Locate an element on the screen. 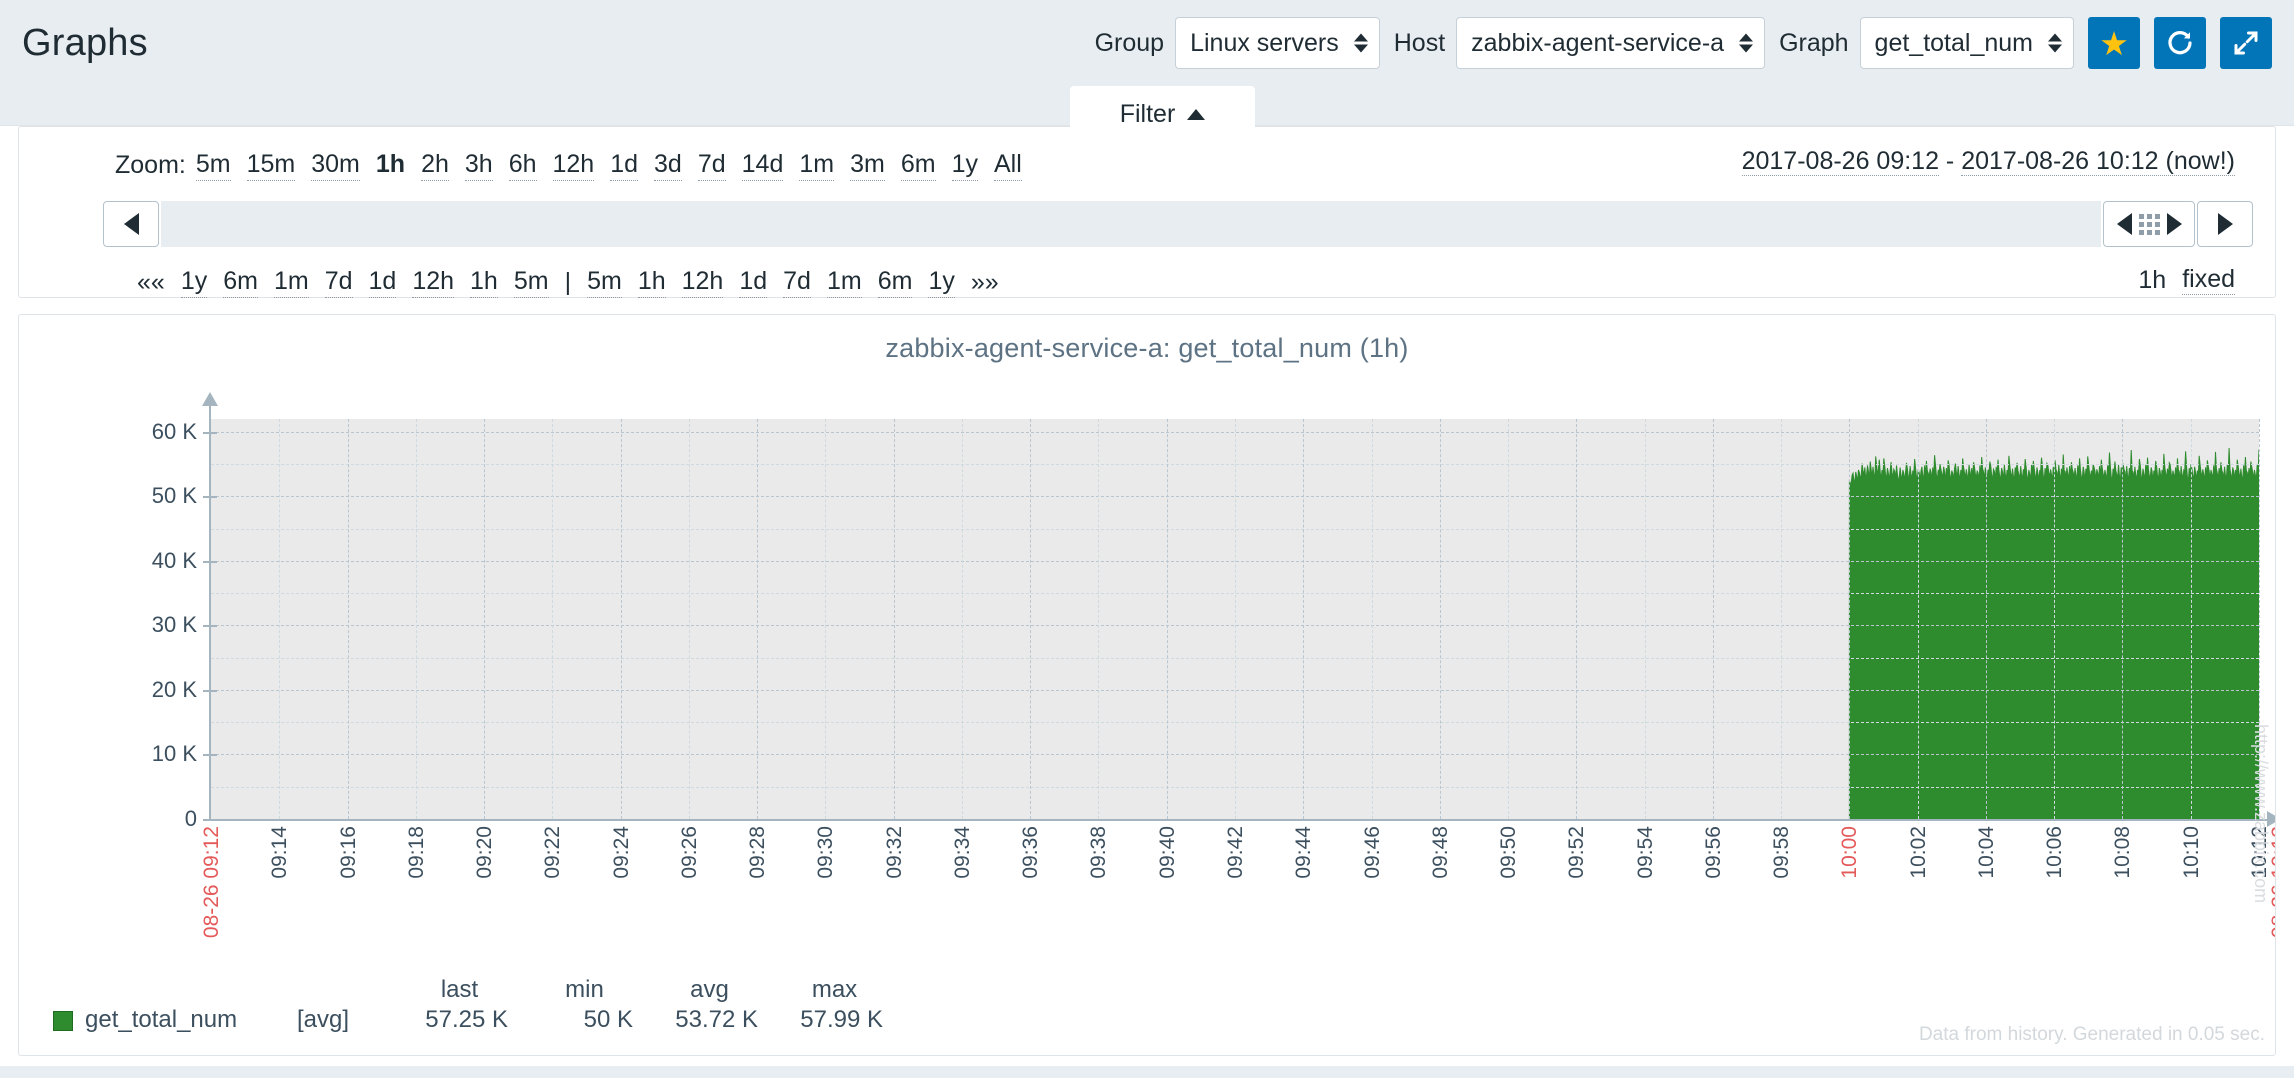 The image size is (2294, 1078). zoom-link-1y: 1y is located at coordinates (964, 165).